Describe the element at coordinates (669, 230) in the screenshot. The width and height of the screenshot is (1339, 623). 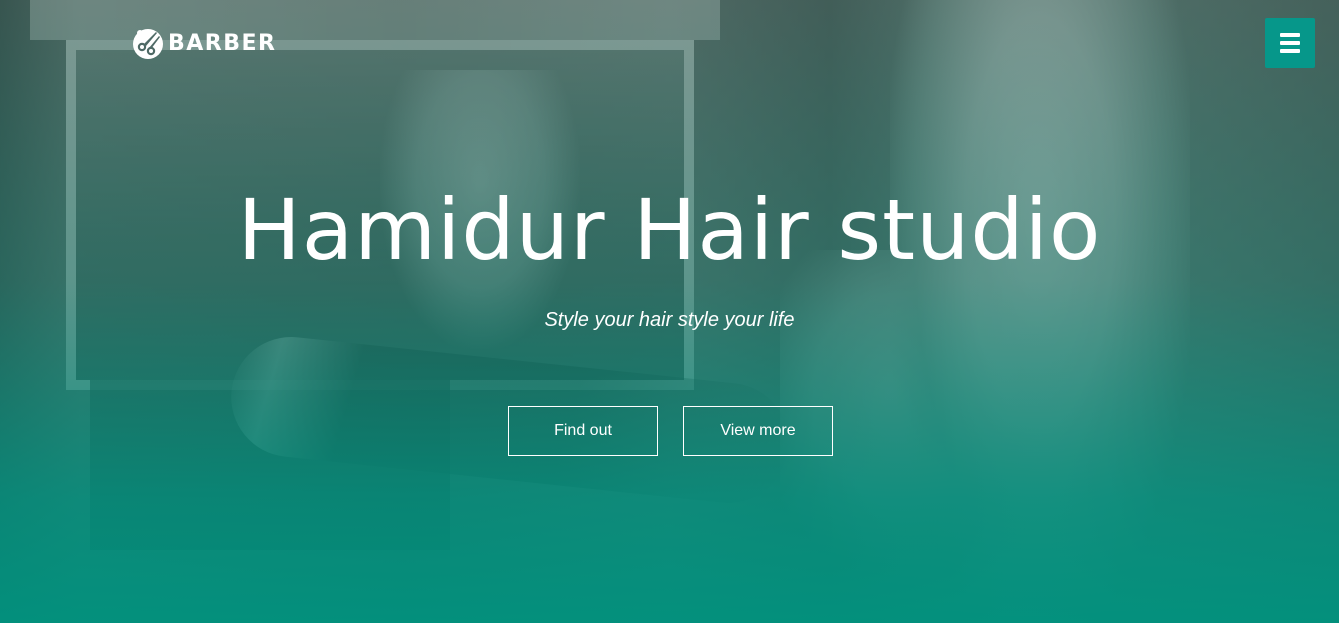
I see `hero-title: Hamidur Hair studio` at that location.